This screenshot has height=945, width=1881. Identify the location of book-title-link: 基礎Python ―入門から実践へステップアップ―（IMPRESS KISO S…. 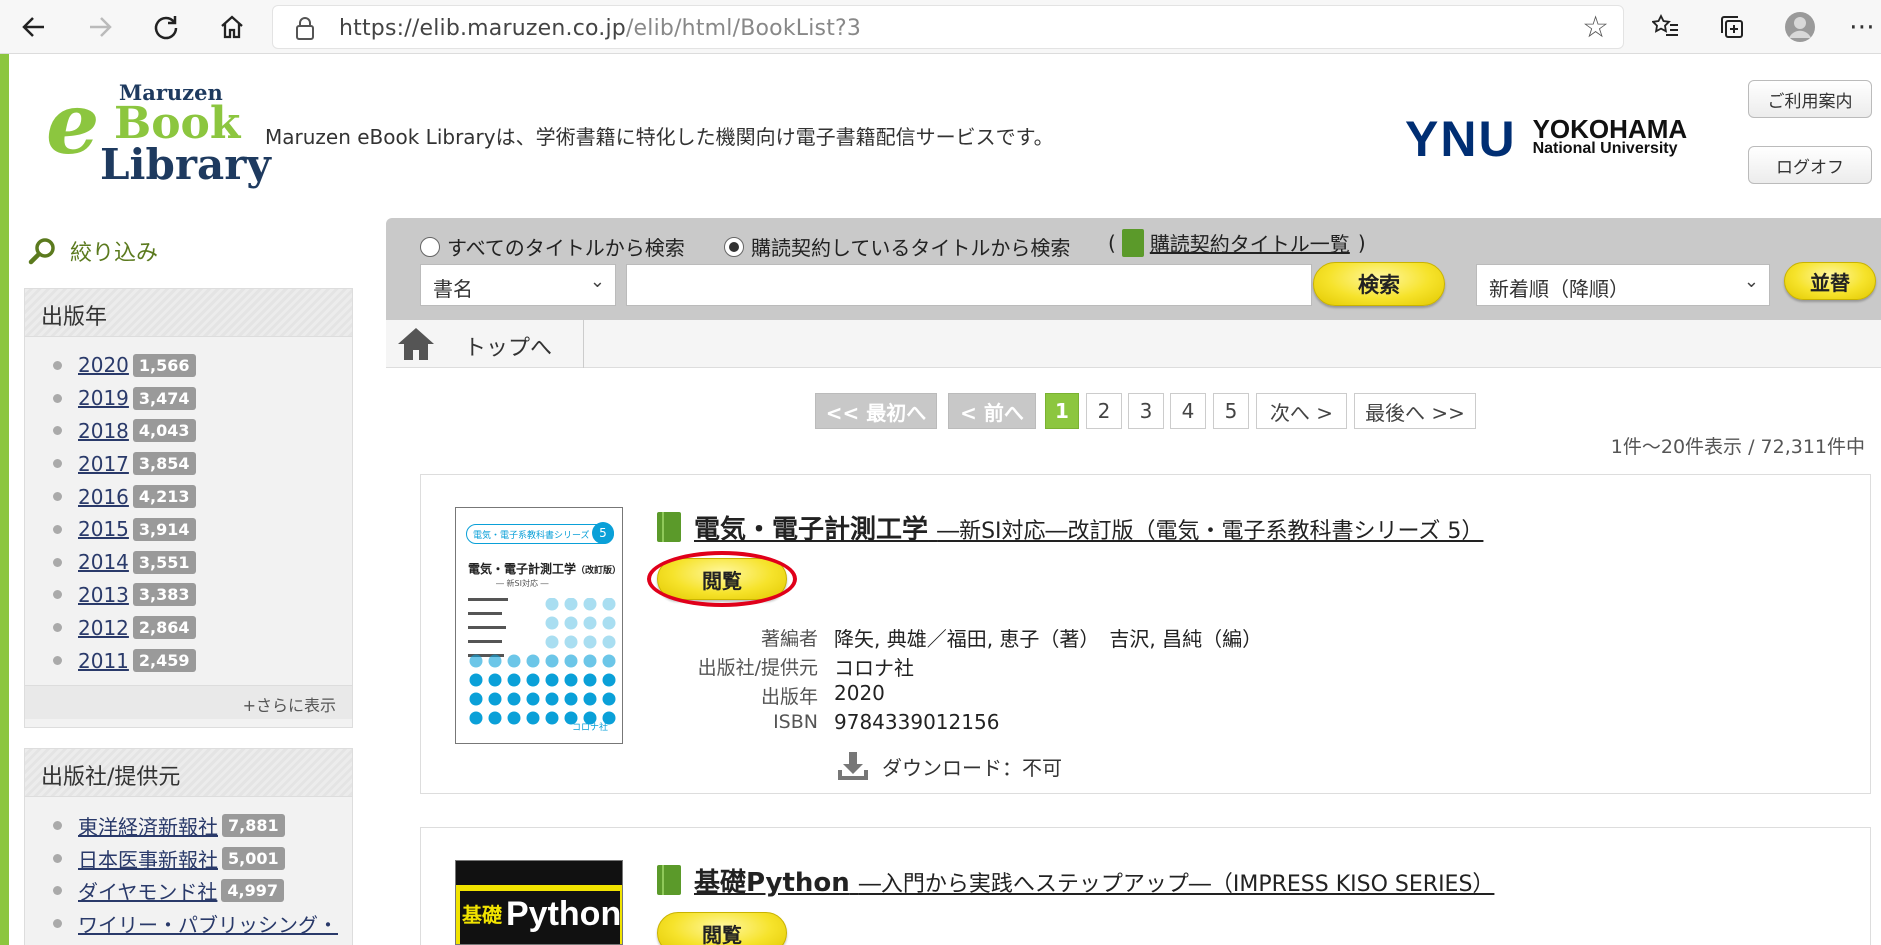
(1094, 880).